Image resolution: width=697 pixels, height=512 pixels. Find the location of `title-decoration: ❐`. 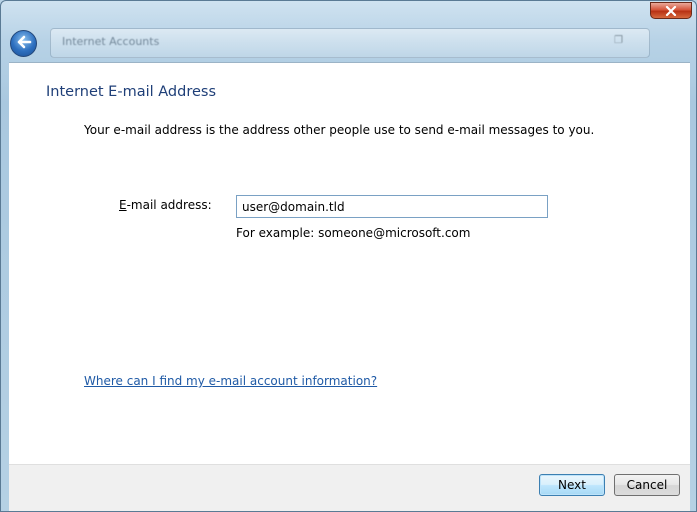

title-decoration: ❐ is located at coordinates (618, 40).